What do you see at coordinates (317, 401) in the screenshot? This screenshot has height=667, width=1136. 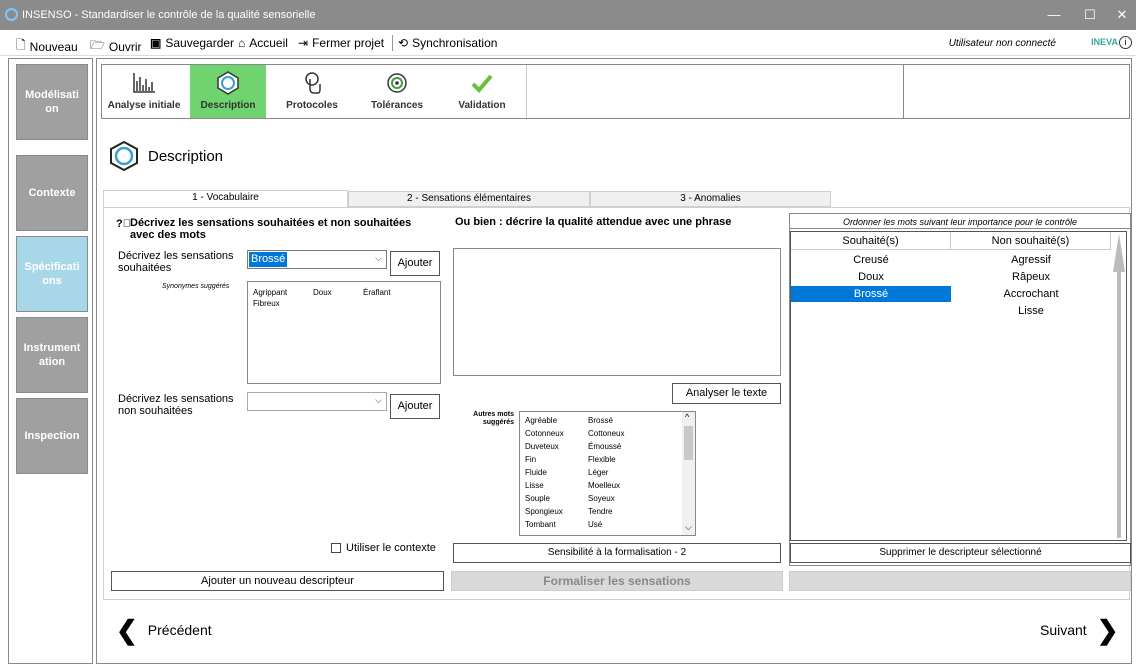 I see `undesired-combo: ⌵` at bounding box center [317, 401].